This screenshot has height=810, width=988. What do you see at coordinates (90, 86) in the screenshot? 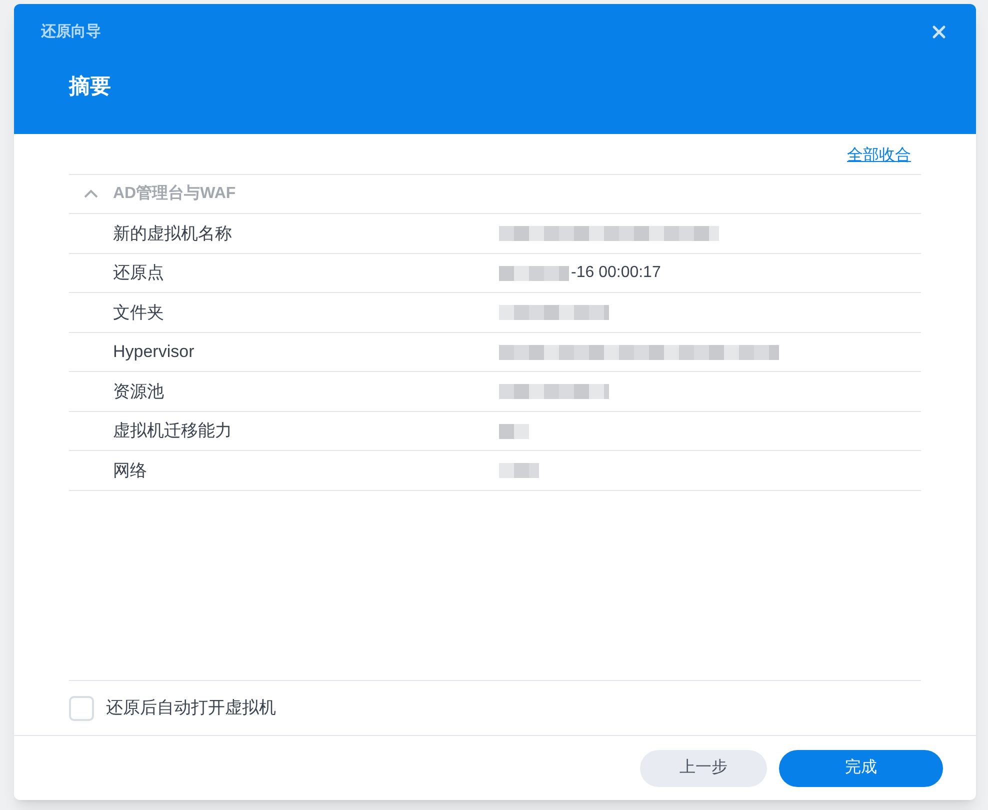
I see `step-heading: 摘要` at bounding box center [90, 86].